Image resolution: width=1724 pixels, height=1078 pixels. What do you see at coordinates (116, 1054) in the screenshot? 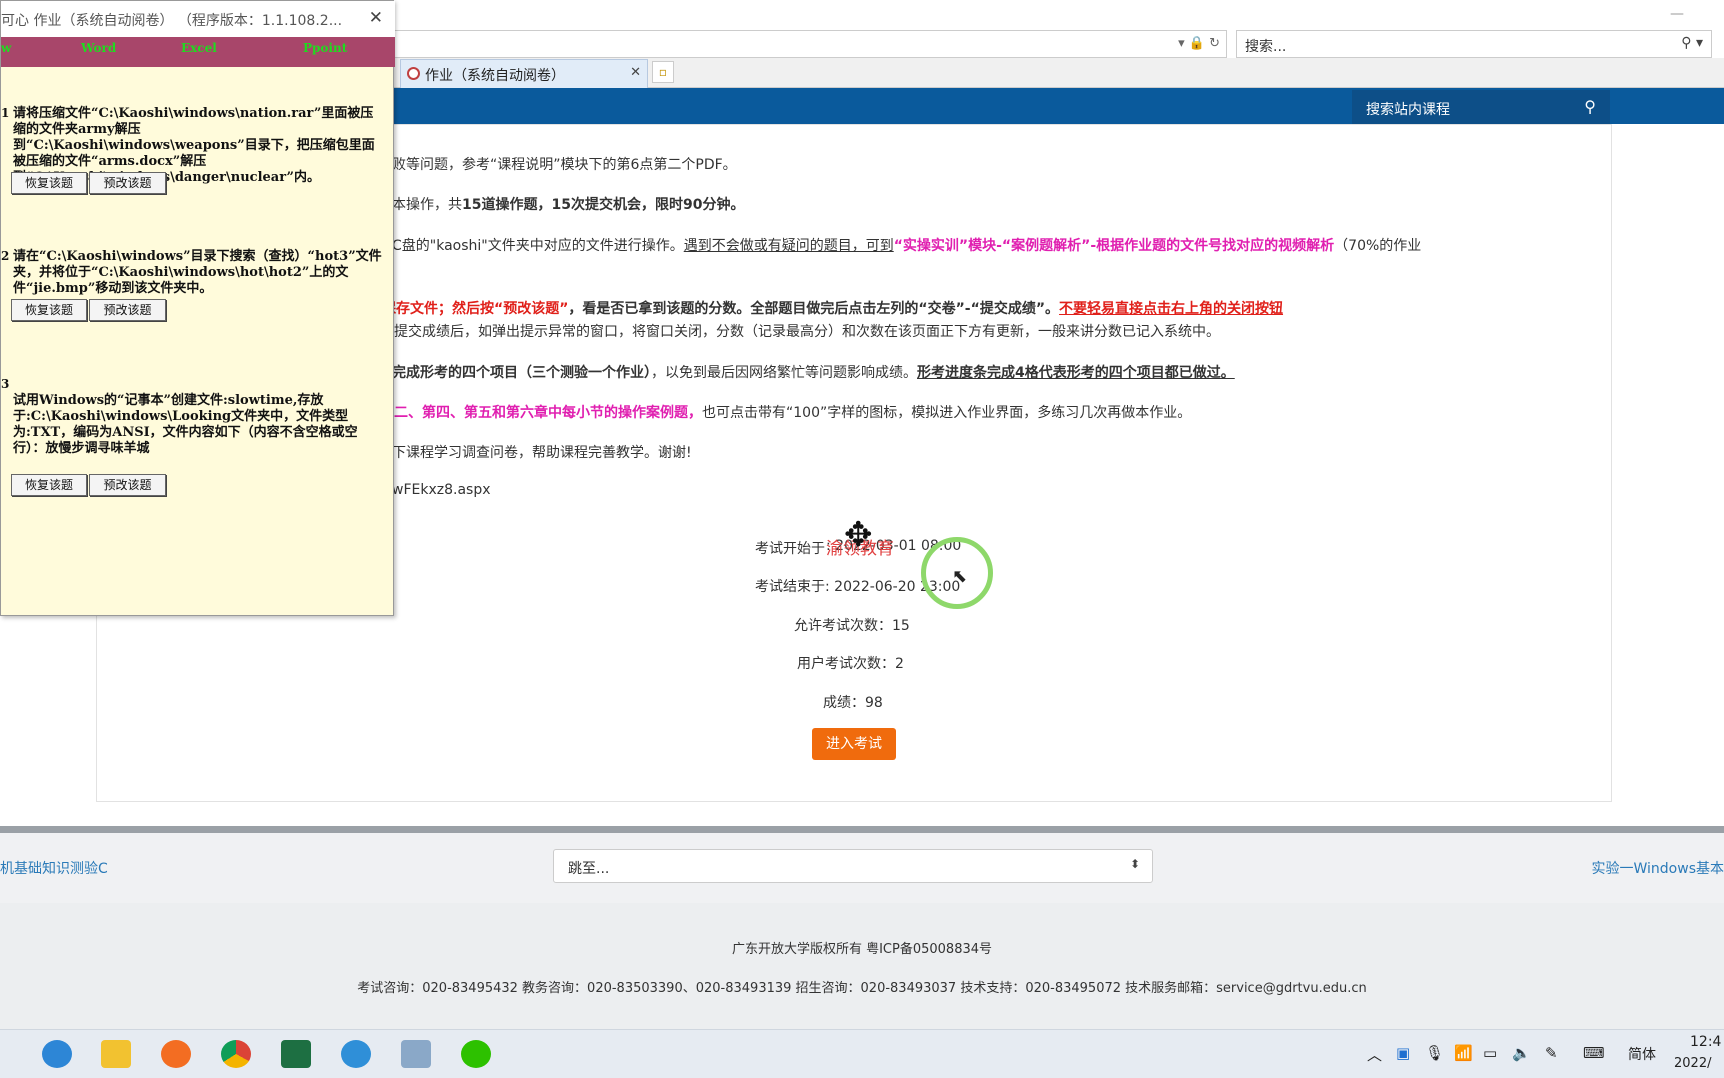
I see `folder-icon` at bounding box center [116, 1054].